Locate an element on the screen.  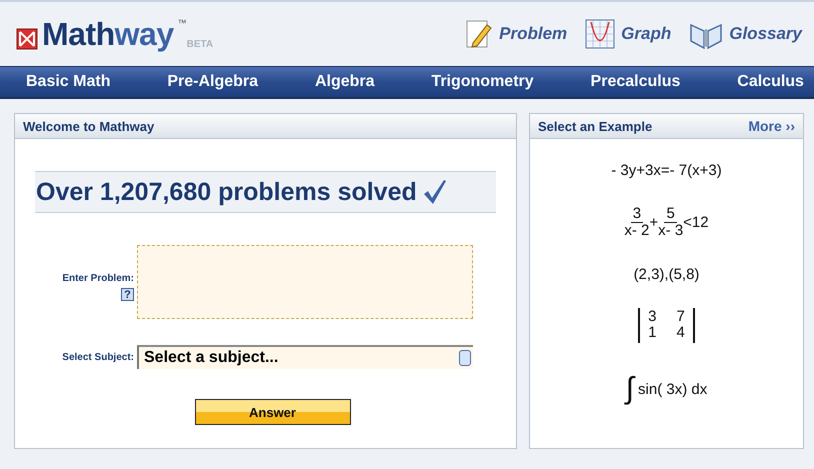
example-expression: (2,3),(5,8) is located at coordinates (667, 274).